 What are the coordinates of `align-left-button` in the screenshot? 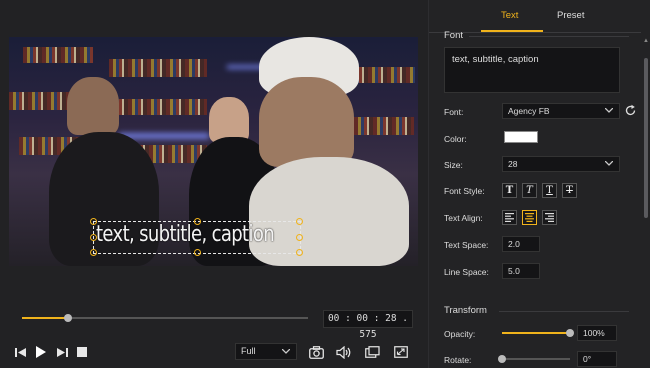 It's located at (509, 217).